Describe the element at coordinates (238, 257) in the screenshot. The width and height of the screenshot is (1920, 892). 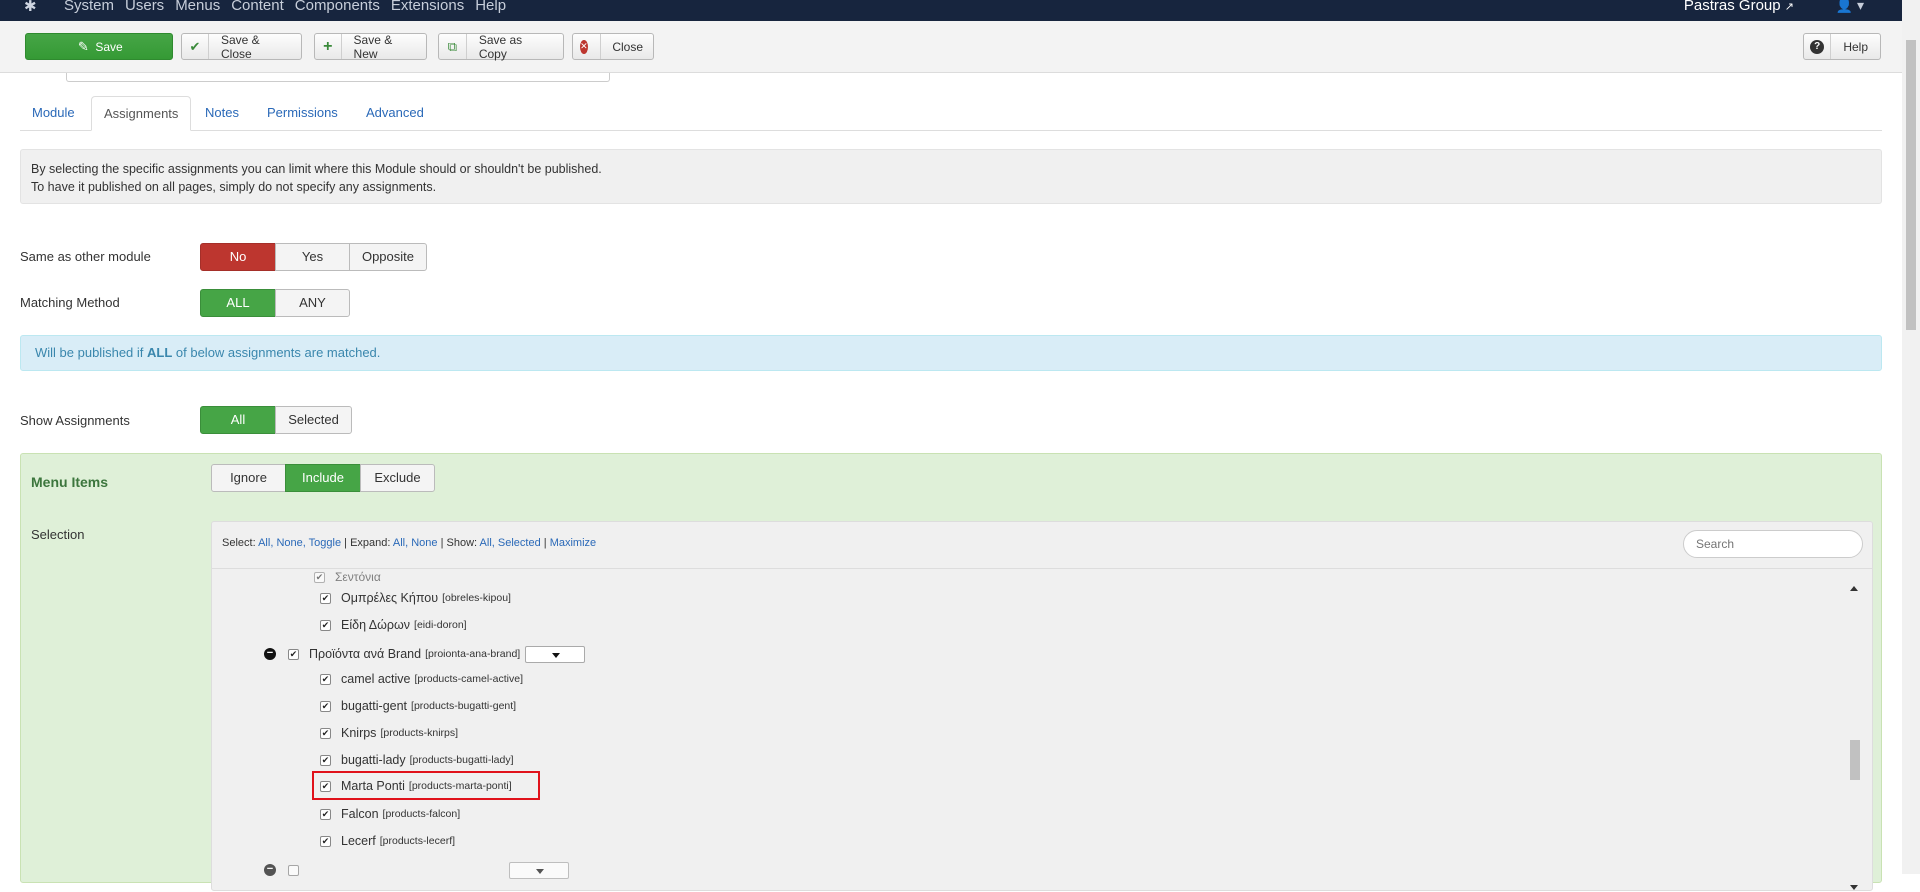
I see `same-as-other-no: No` at that location.